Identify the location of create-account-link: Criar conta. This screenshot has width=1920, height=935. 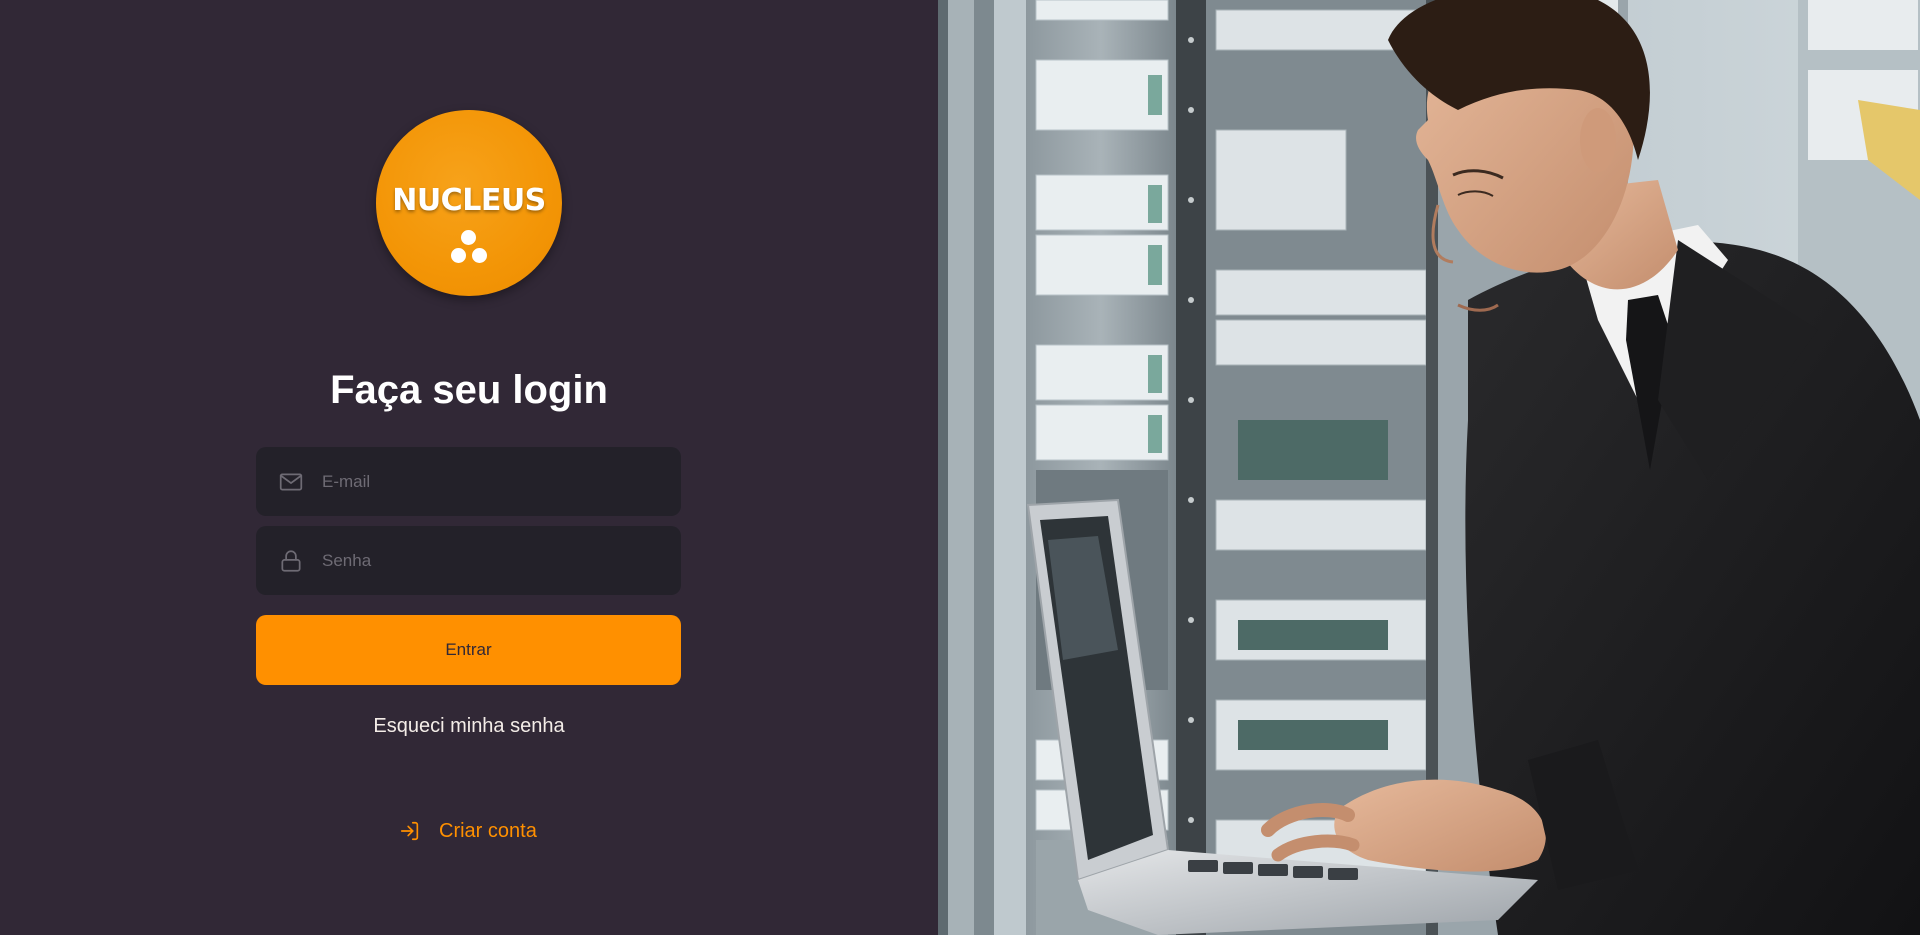
(468, 831).